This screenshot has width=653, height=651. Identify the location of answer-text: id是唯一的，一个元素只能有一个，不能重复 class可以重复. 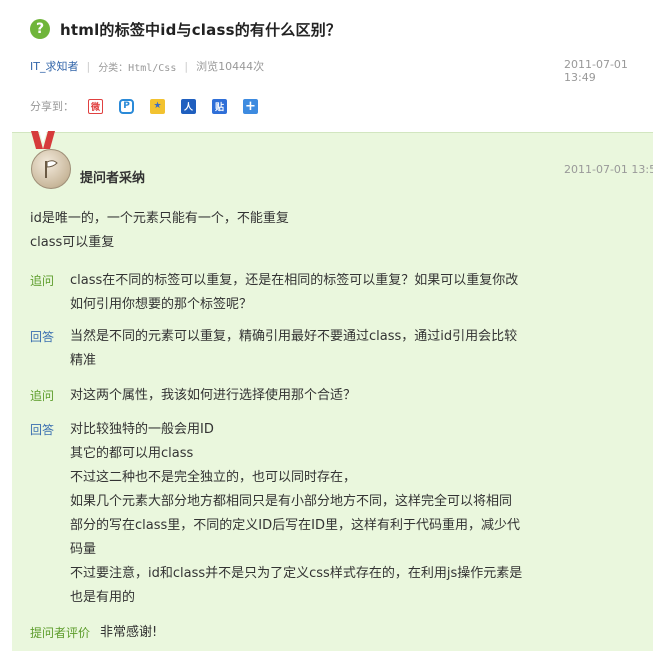
(159, 231).